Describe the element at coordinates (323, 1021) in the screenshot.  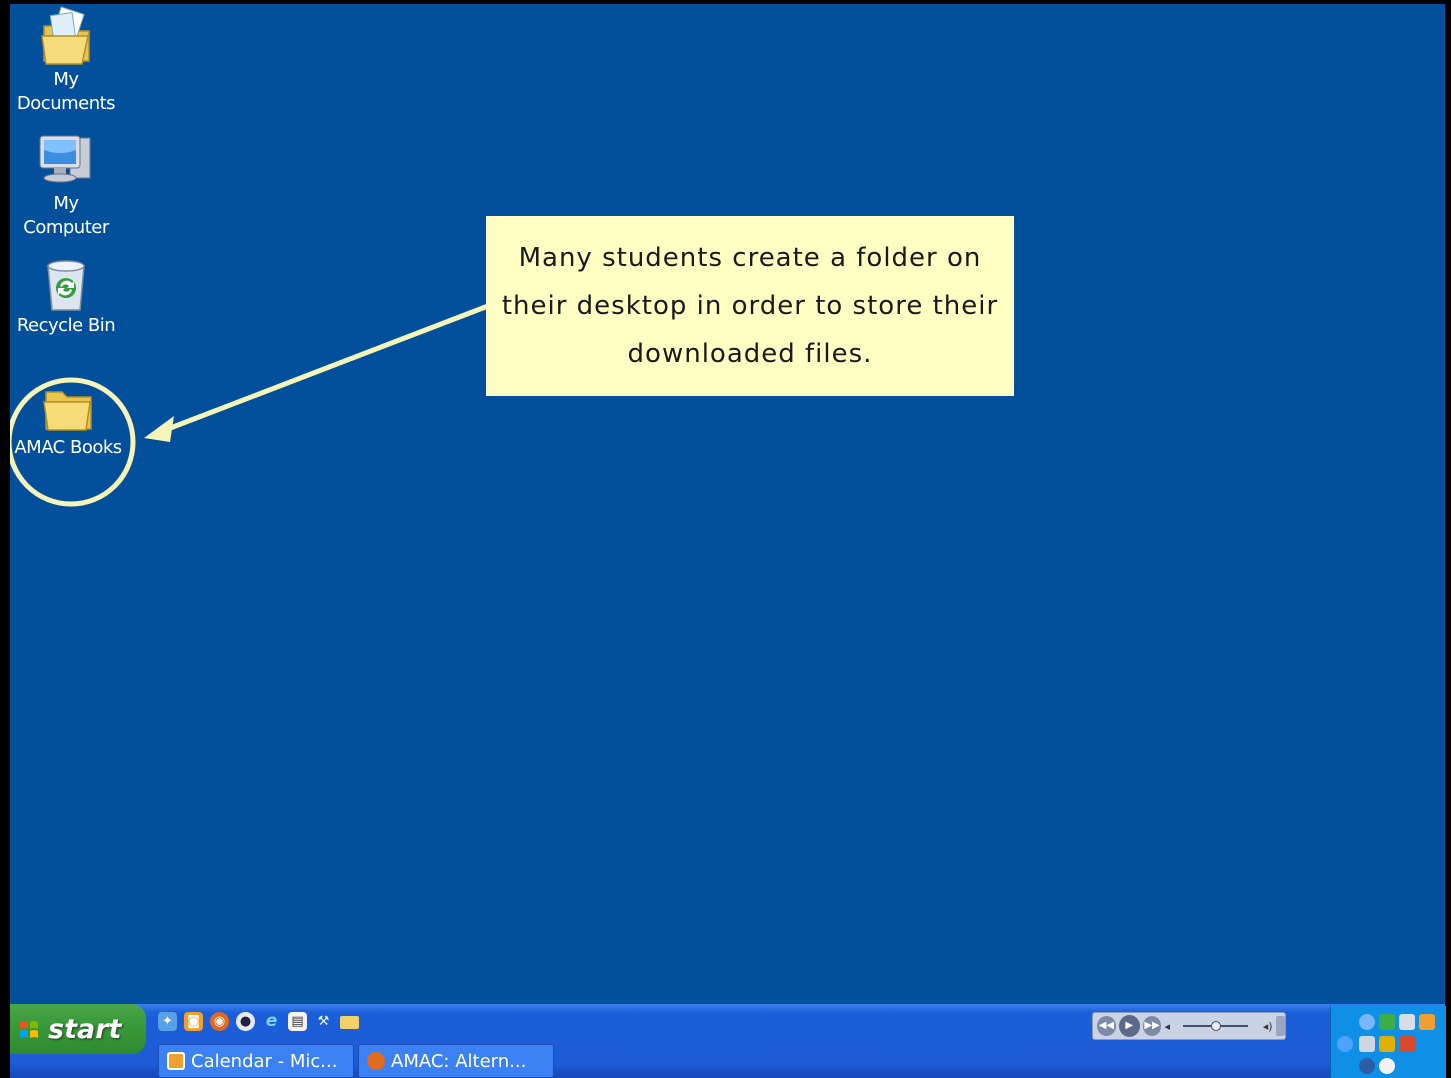
I see `tools-icon: ⚒` at that location.